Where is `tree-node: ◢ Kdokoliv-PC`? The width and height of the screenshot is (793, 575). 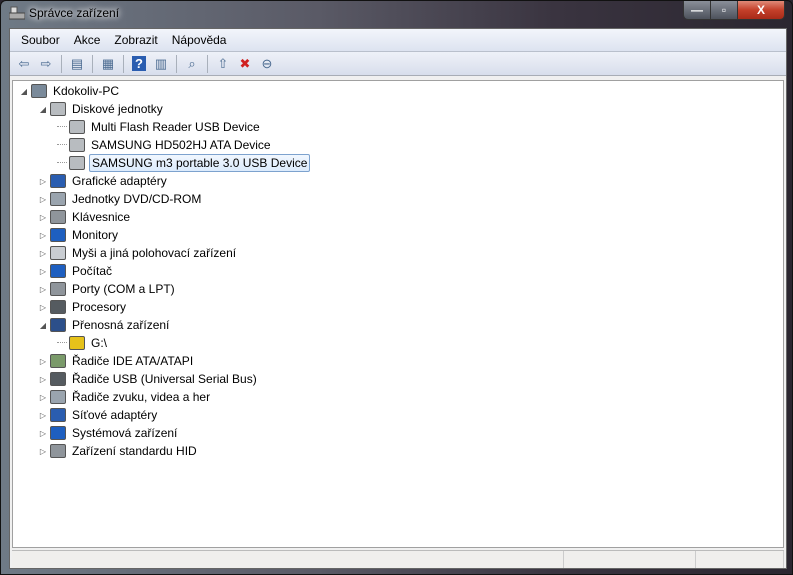 tree-node: ◢ Kdokoliv-PC is located at coordinates (70, 91).